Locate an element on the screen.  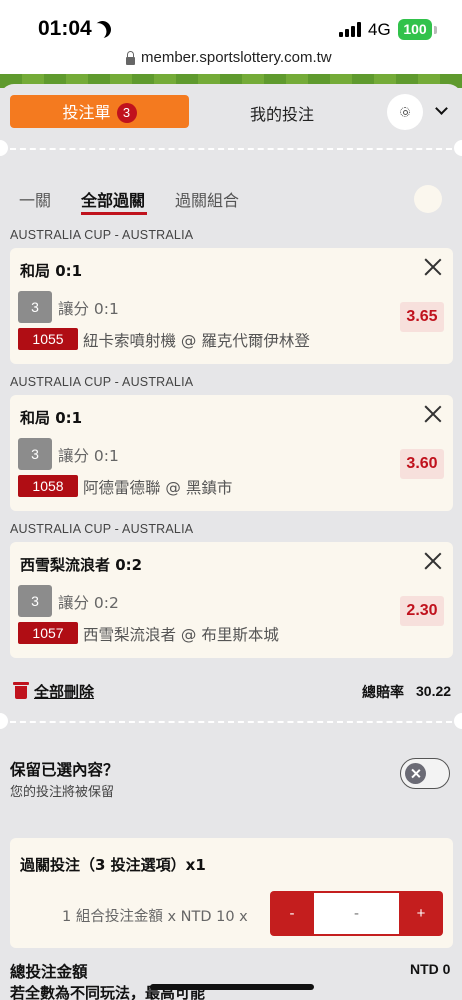
stake-stepper: - + is located at coordinates (356, 913).